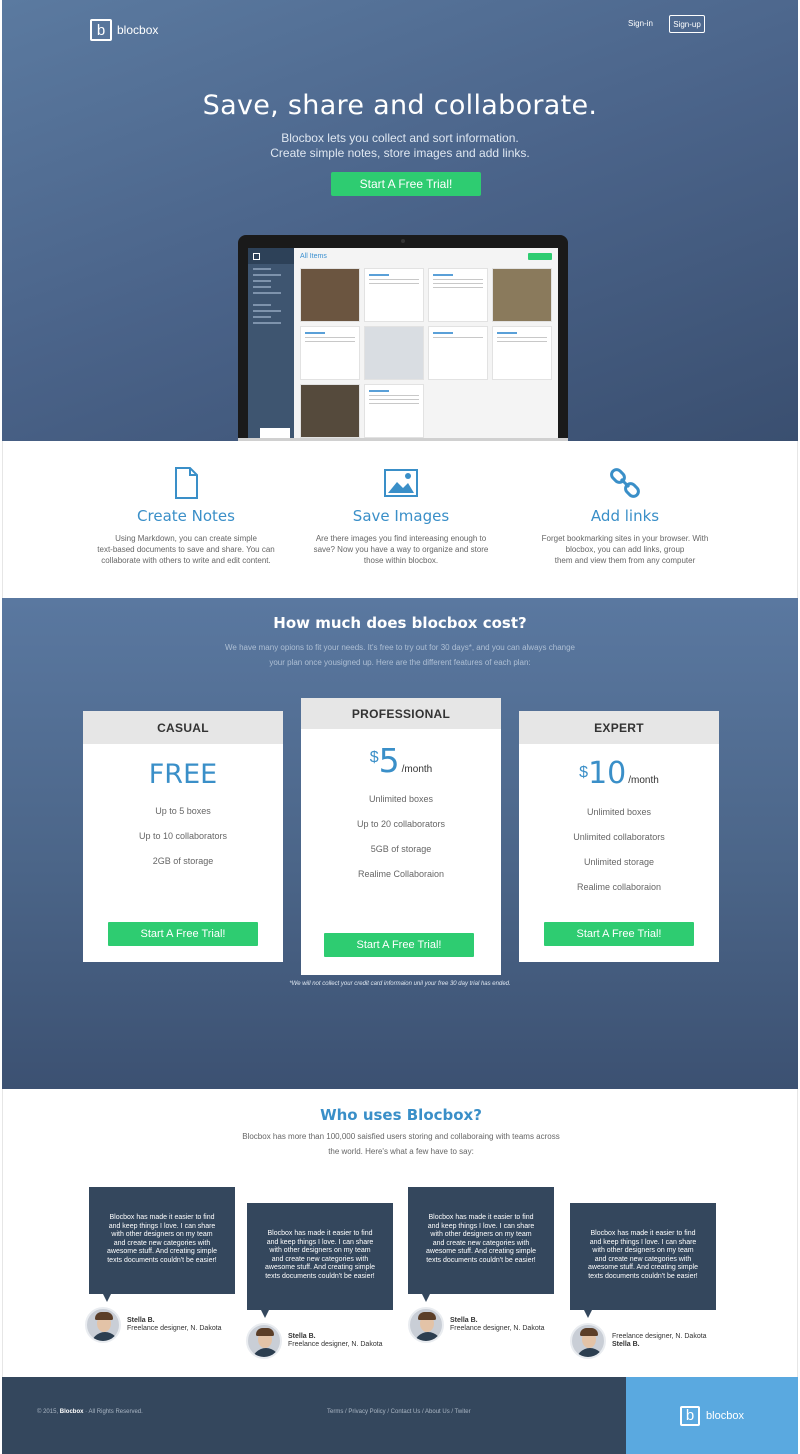 This screenshot has width=800, height=1454. What do you see at coordinates (186, 516) in the screenshot?
I see `feature-title: Create Notes` at bounding box center [186, 516].